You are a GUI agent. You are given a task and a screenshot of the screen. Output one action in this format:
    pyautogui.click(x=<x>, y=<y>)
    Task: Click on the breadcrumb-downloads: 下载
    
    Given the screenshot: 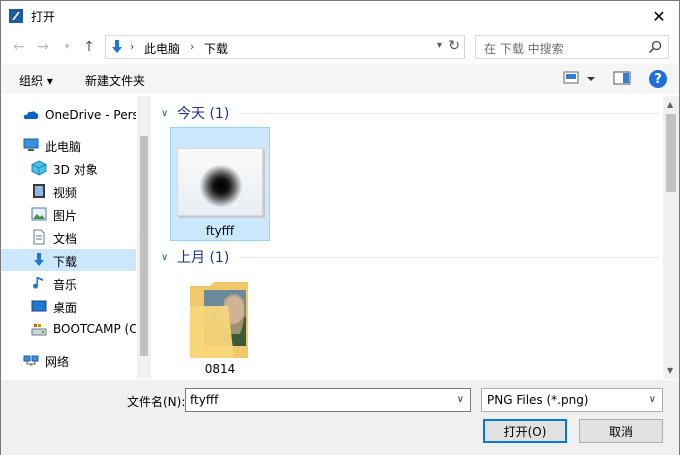 What is the action you would take?
    pyautogui.click(x=216, y=48)
    